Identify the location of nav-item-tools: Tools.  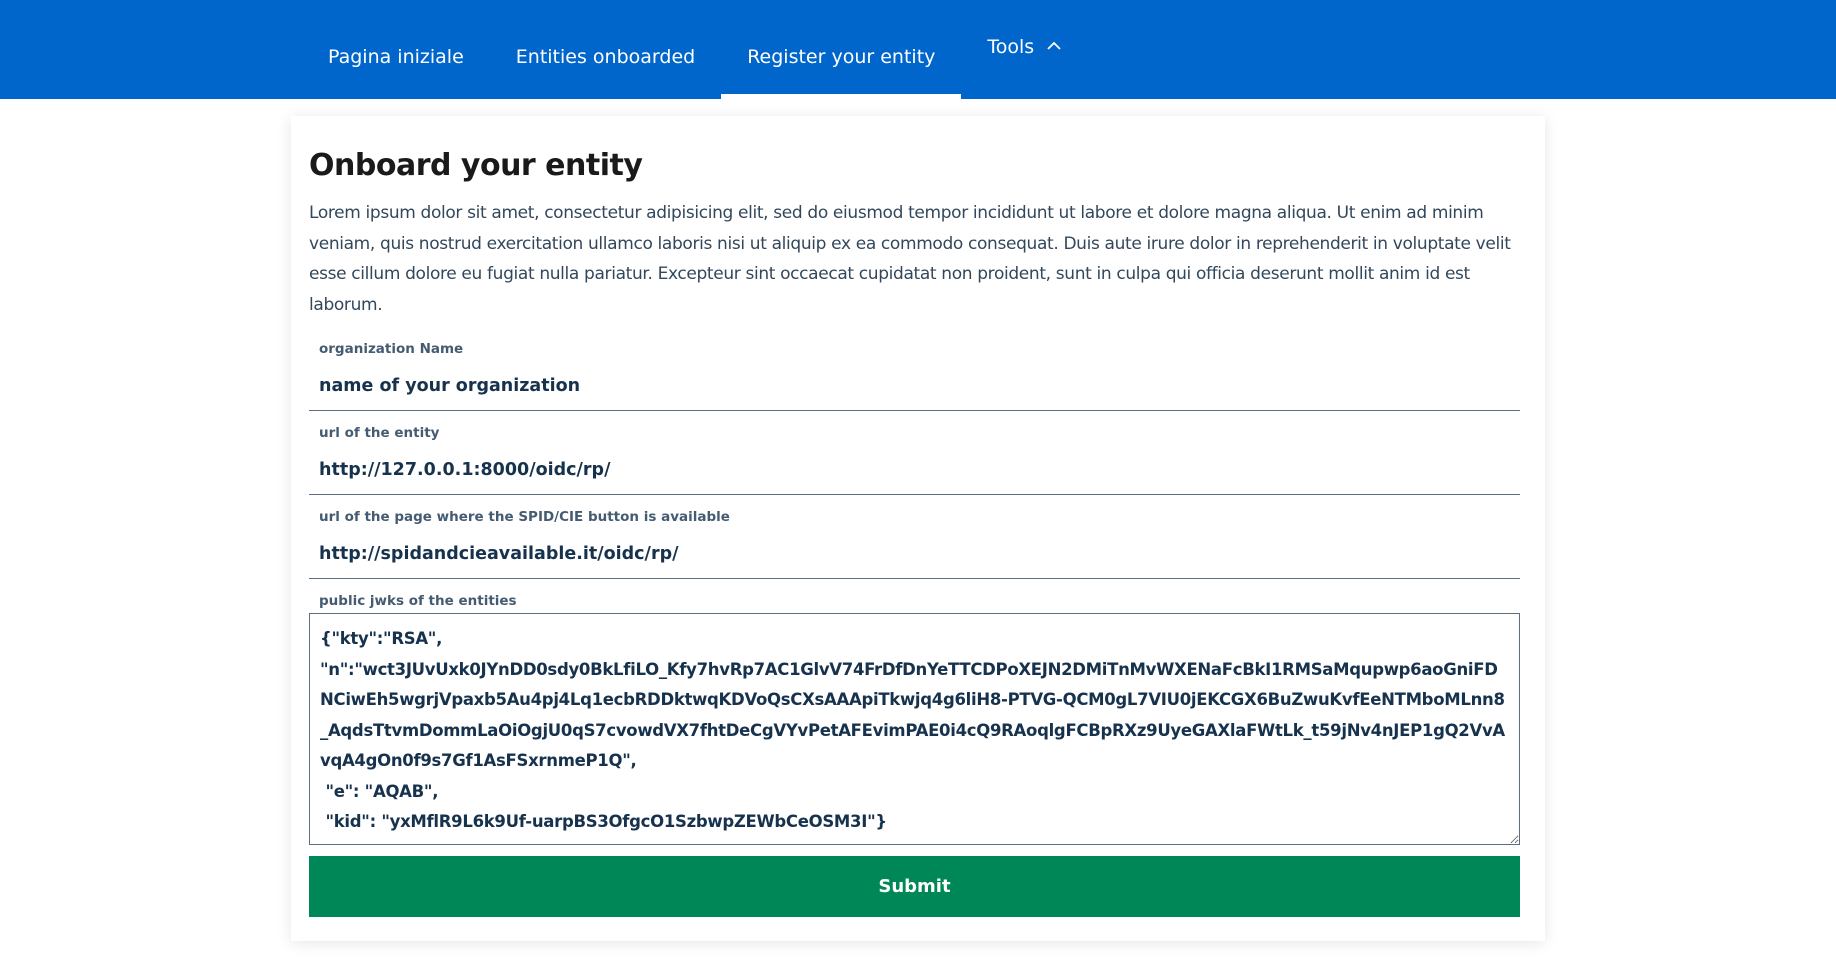
(1024, 49).